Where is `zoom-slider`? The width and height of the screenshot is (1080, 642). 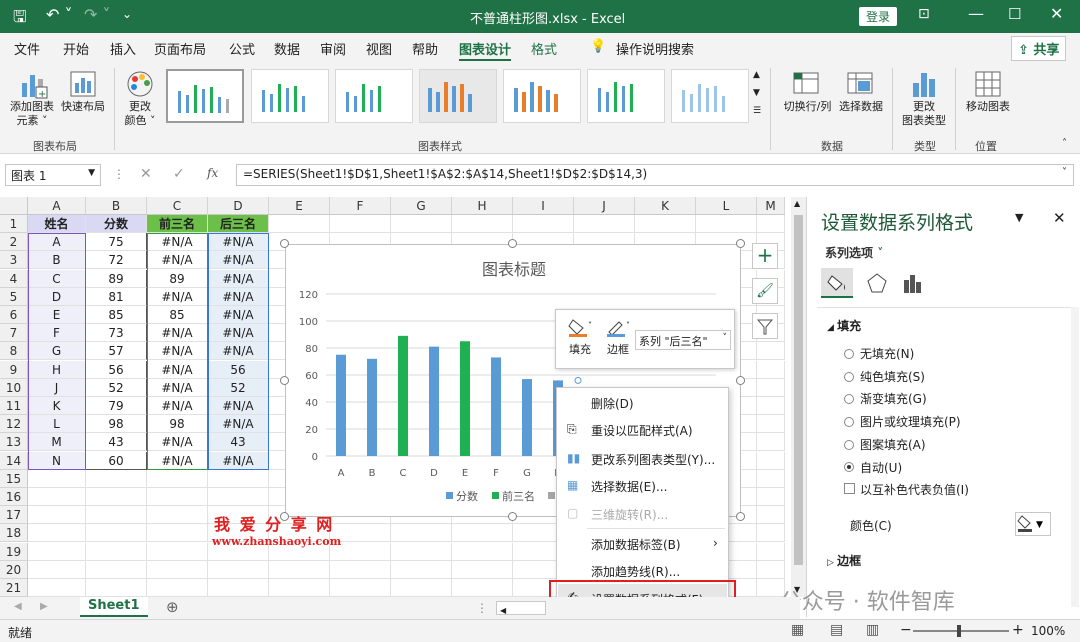 zoom-slider is located at coordinates (961, 631).